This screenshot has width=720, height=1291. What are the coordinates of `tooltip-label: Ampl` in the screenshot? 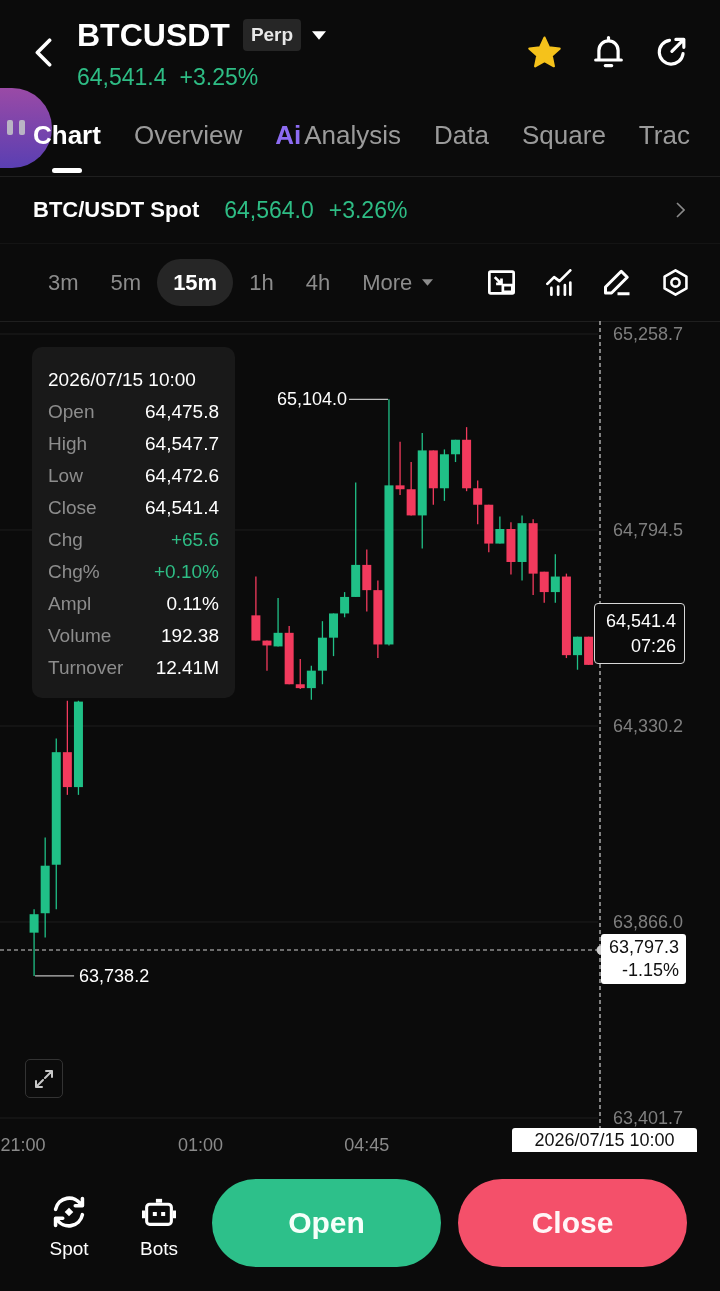 It's located at (70, 604).